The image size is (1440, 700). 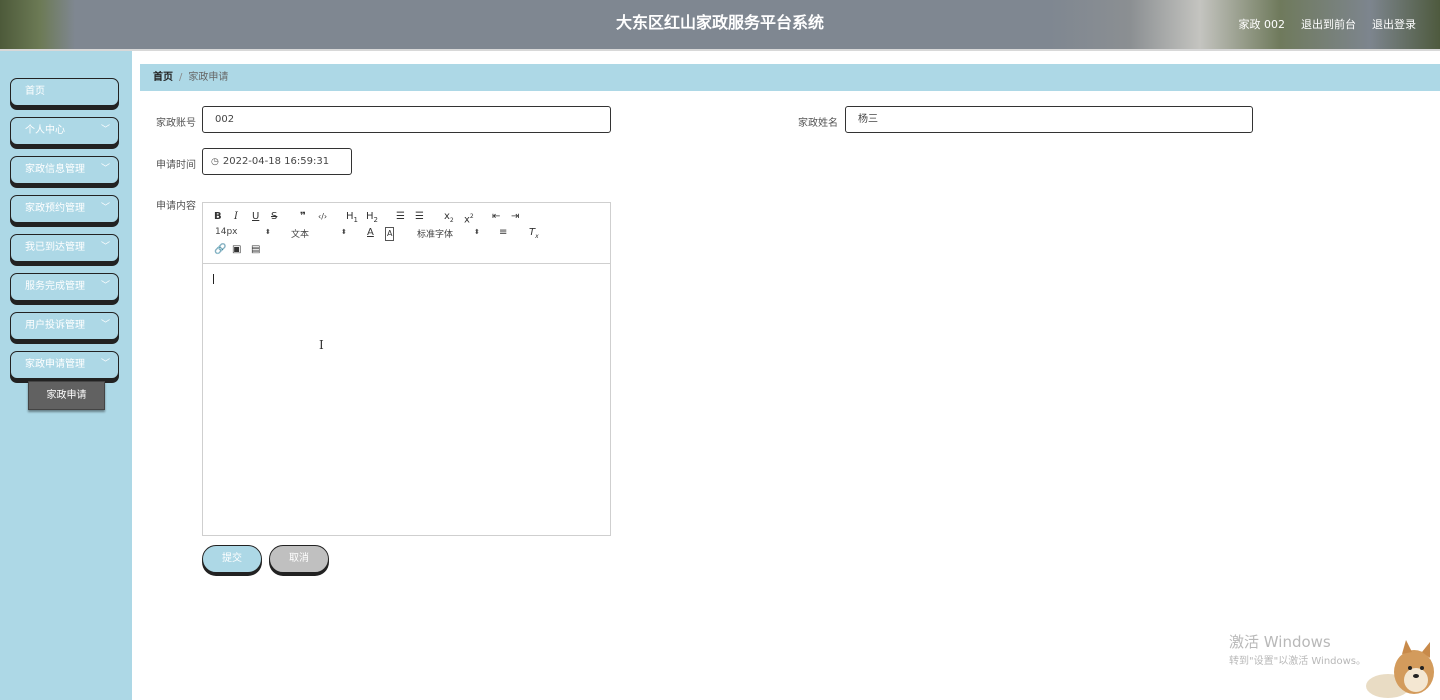 What do you see at coordinates (469, 218) in the screenshot?
I see `superscript-icon: x2` at bounding box center [469, 218].